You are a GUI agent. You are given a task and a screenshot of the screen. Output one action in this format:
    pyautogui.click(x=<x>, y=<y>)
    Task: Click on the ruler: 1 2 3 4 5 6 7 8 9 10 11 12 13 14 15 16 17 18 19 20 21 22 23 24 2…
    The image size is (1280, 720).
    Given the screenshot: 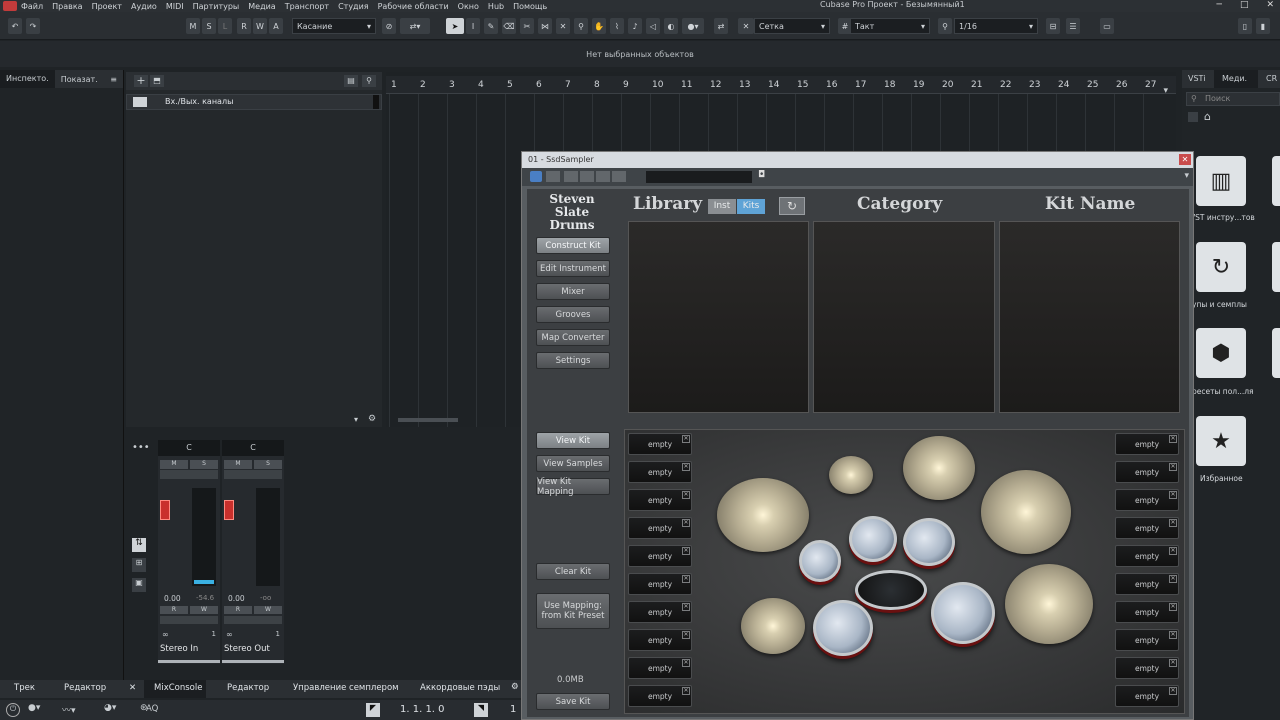 What is the action you would take?
    pyautogui.click(x=781, y=85)
    